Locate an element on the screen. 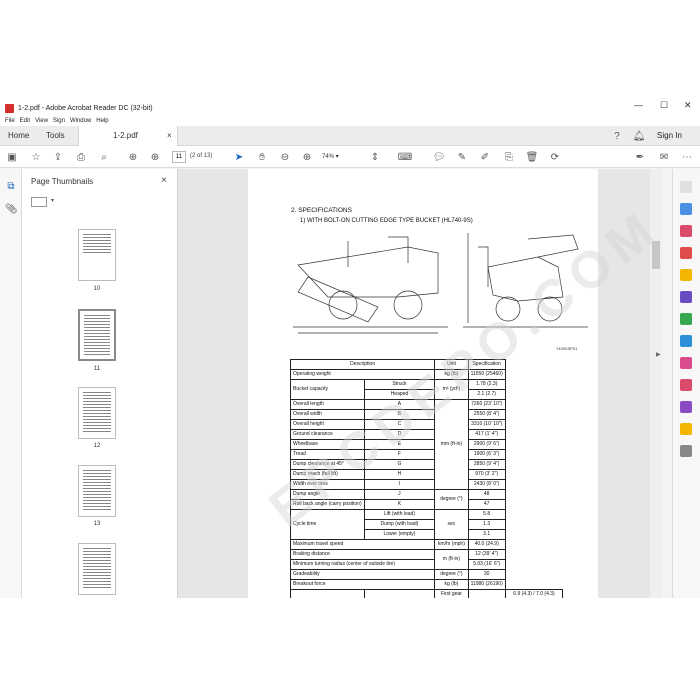  redact-icon is located at coordinates (686, 385).